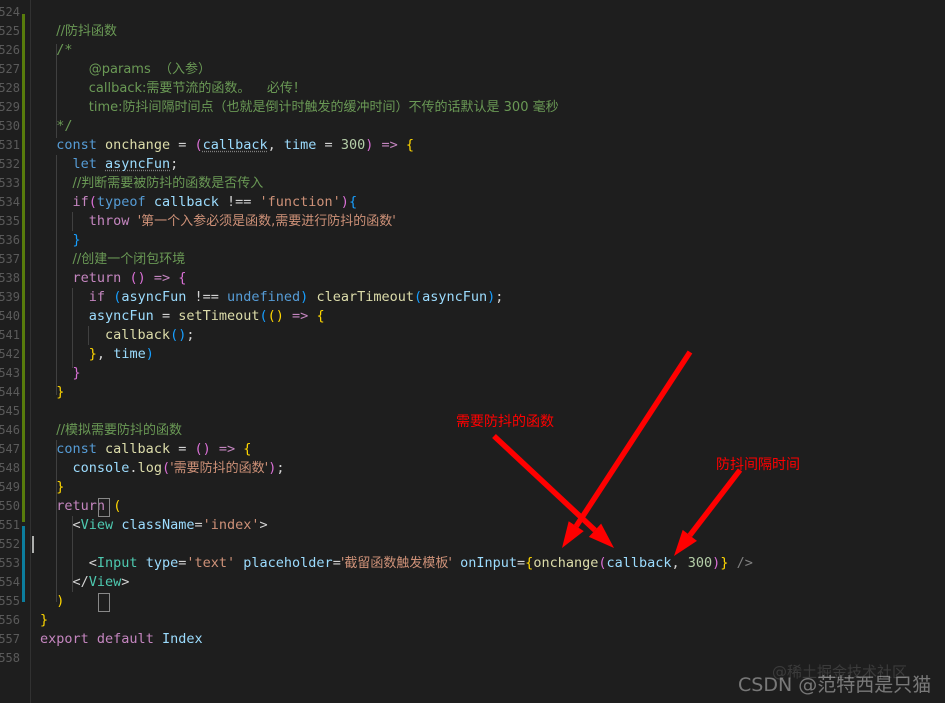  Describe the element at coordinates (320, 316) in the screenshot. I see `code-token: {` at that location.